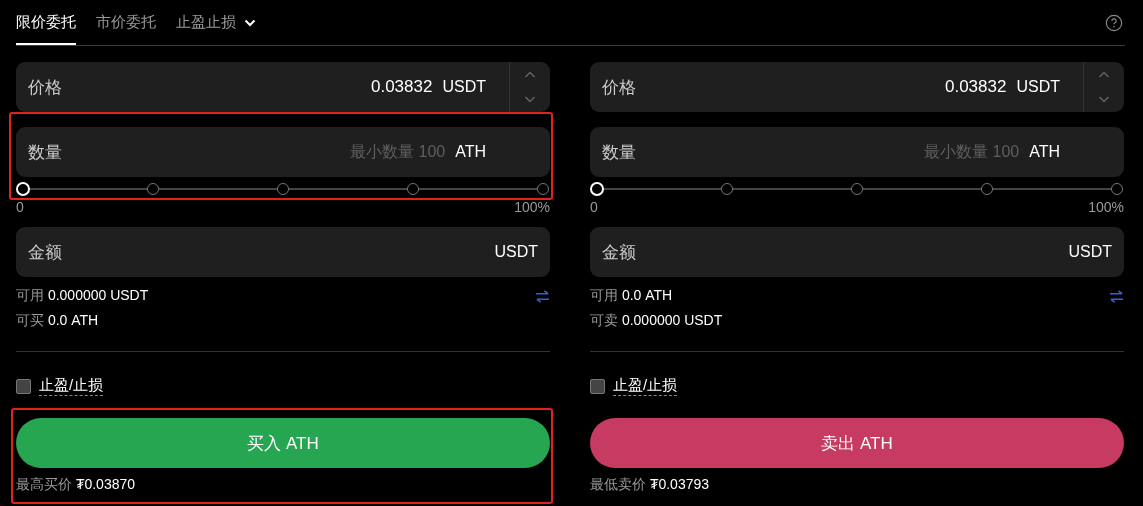 The image size is (1143, 506). I want to click on best-price-text: 最低卖价 ₮0.03793, so click(650, 485).